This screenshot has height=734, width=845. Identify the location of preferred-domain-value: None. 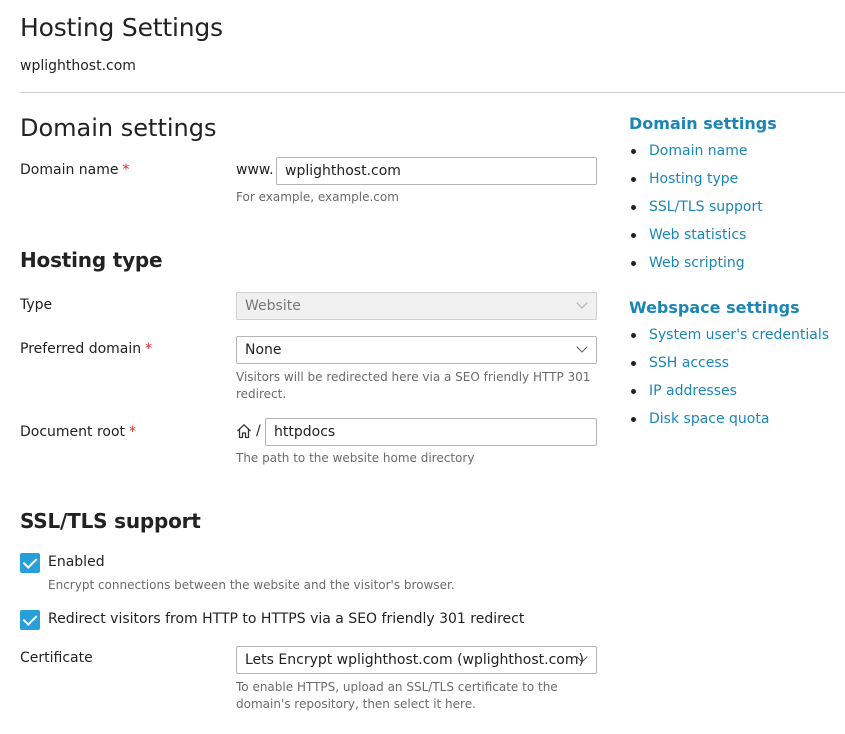
(263, 350).